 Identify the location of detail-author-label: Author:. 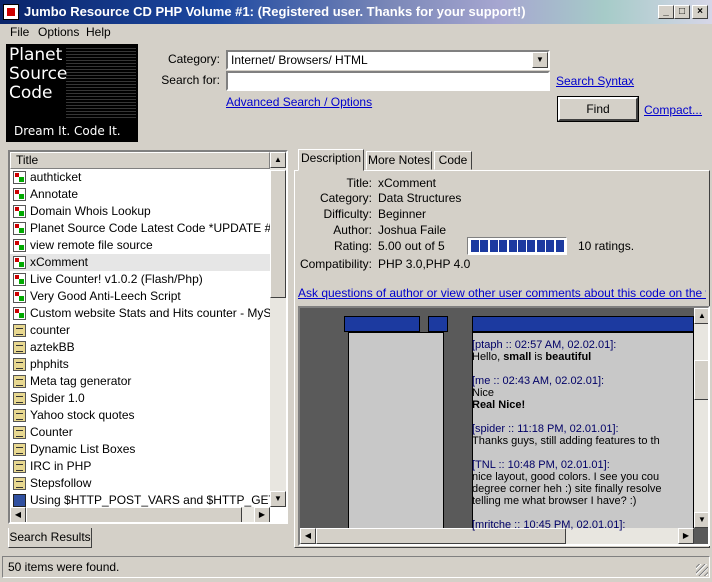
(352, 230).